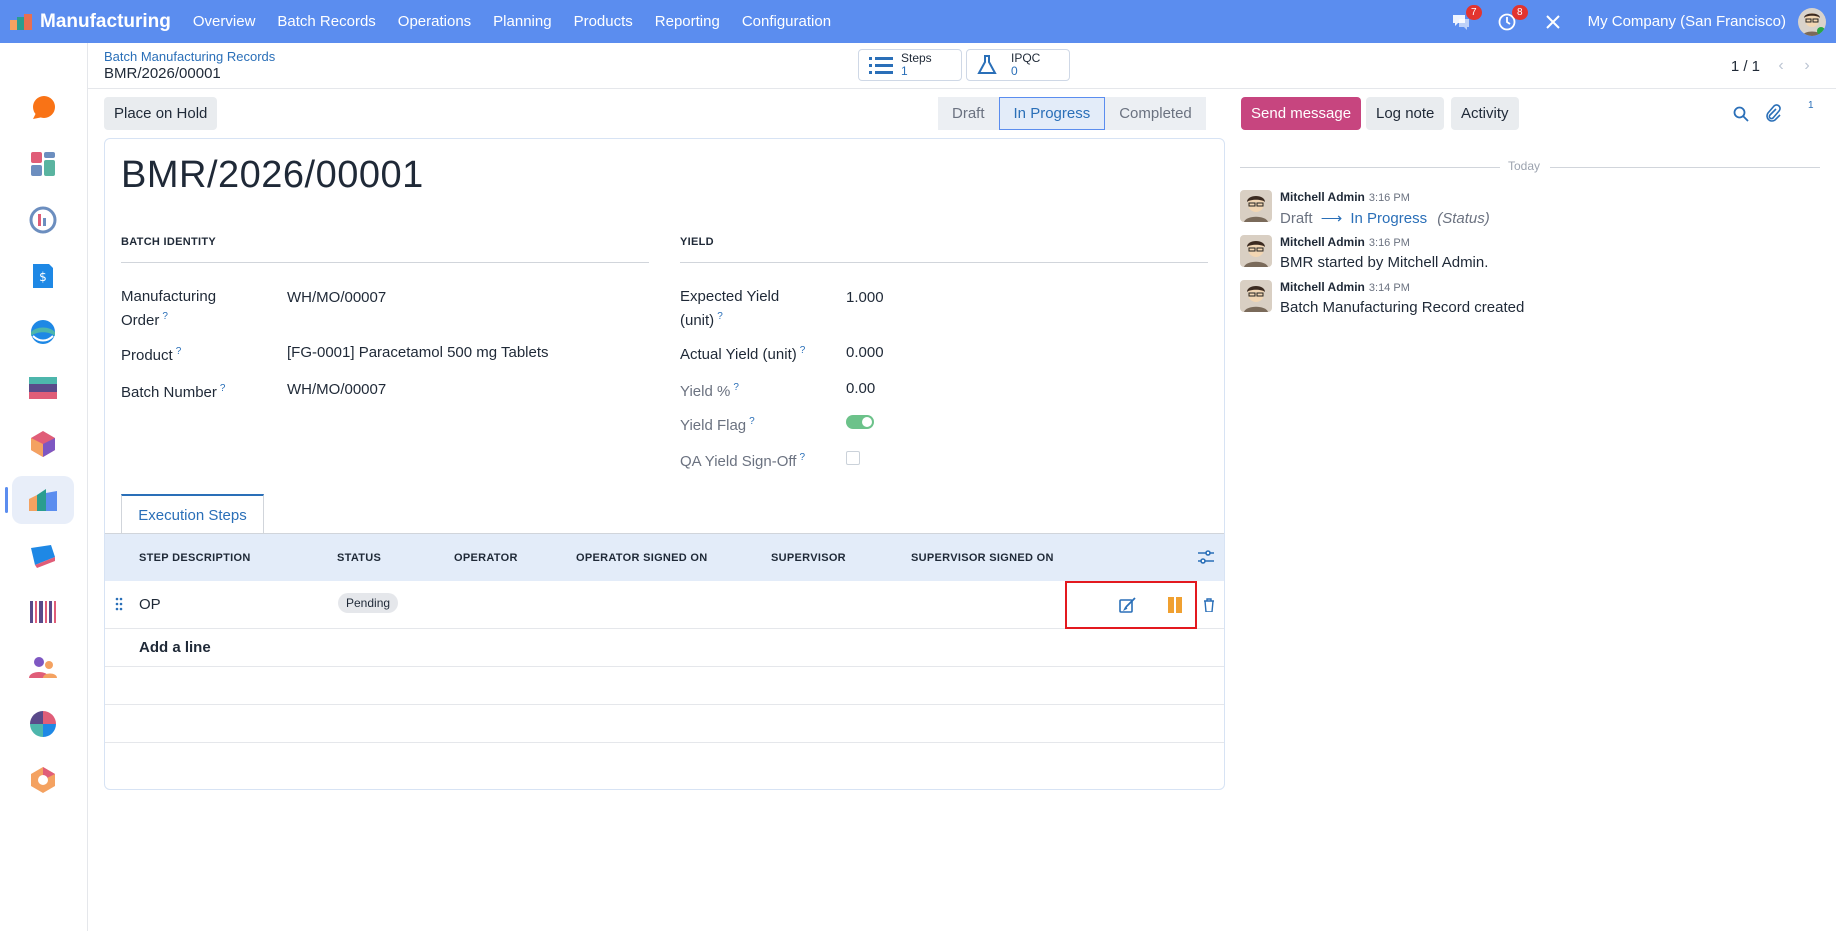 This screenshot has height=931, width=1836. Describe the element at coordinates (161, 113) in the screenshot. I see `place-on-hold-button: Place on Hold` at that location.